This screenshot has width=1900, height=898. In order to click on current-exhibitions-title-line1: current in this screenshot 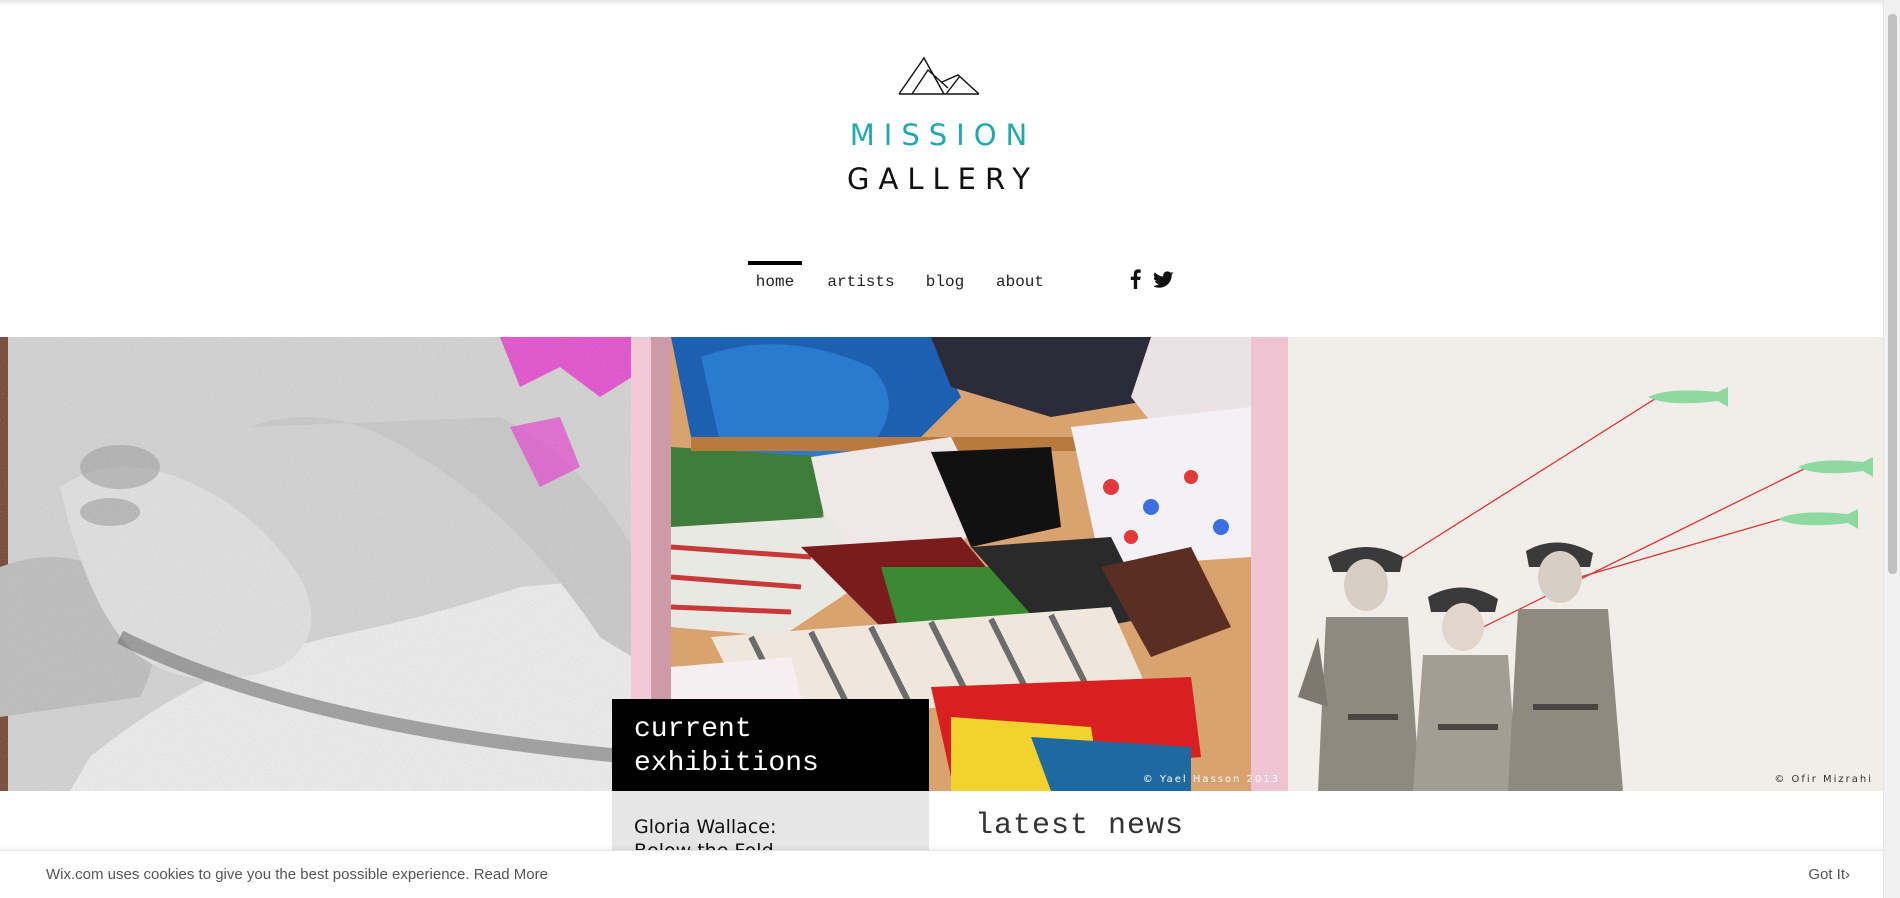, I will do `click(693, 729)`.